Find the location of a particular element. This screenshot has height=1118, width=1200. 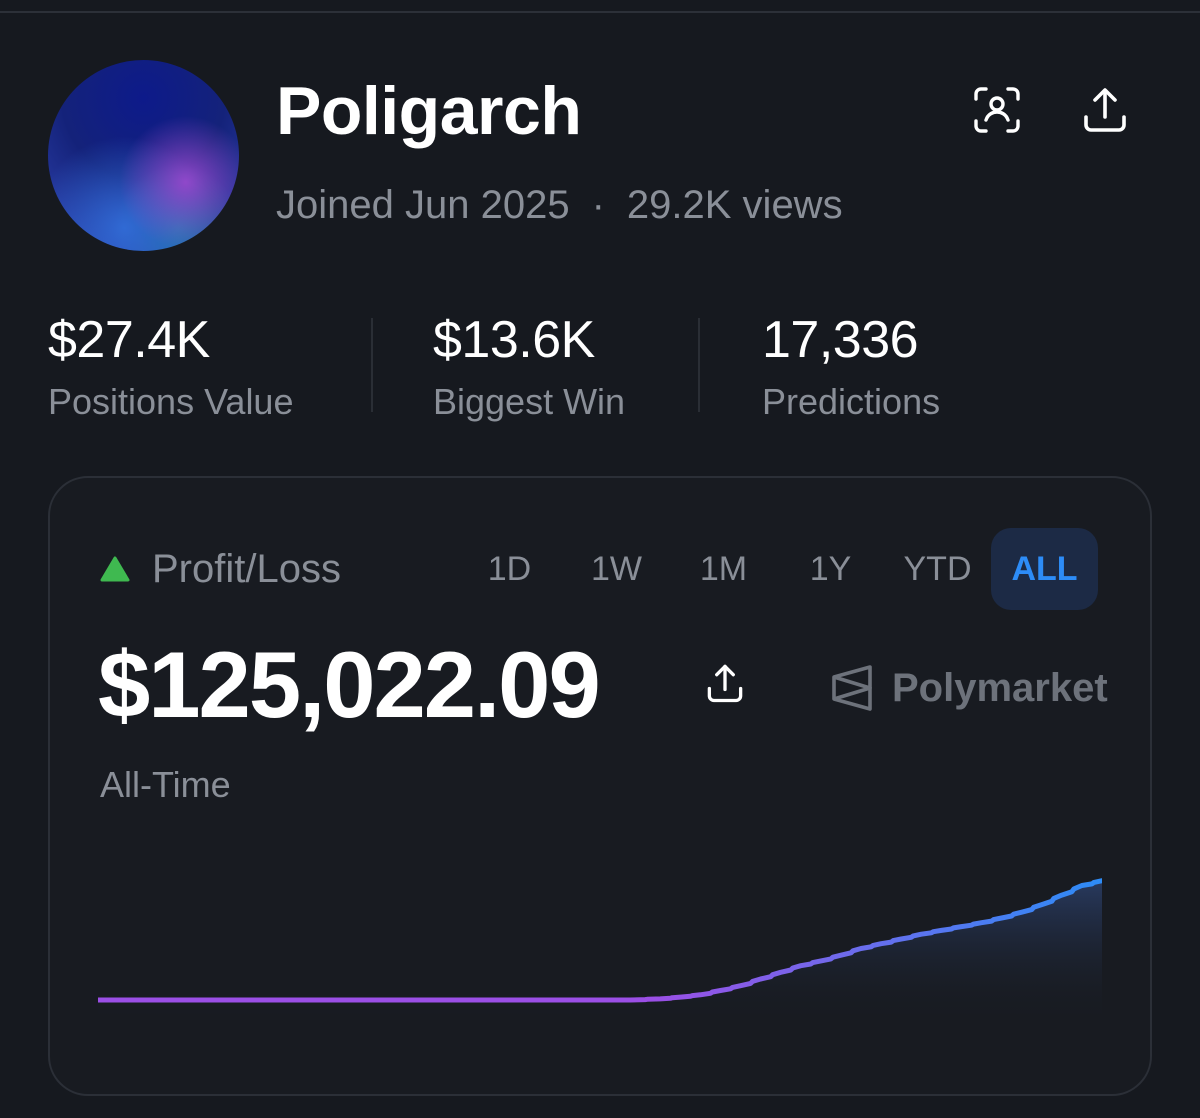

triangle-up-icon is located at coordinates (115, 569).